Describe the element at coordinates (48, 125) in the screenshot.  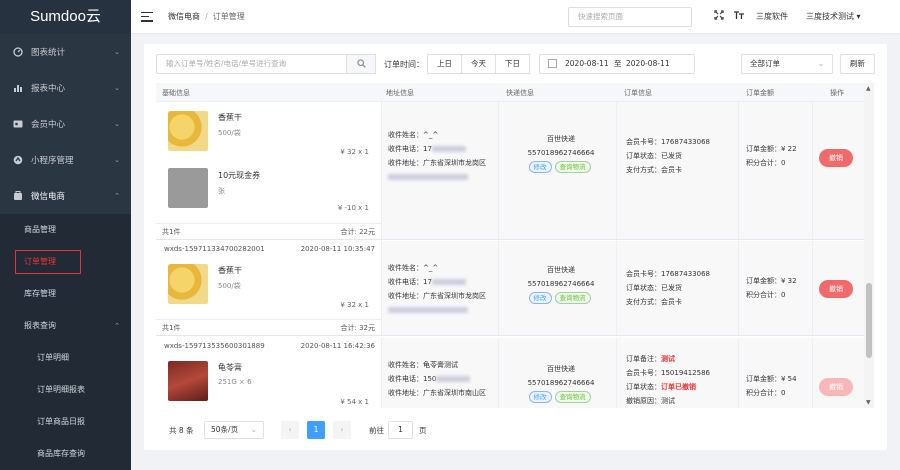
I see `sidebar-item-label: 会员中心` at that location.